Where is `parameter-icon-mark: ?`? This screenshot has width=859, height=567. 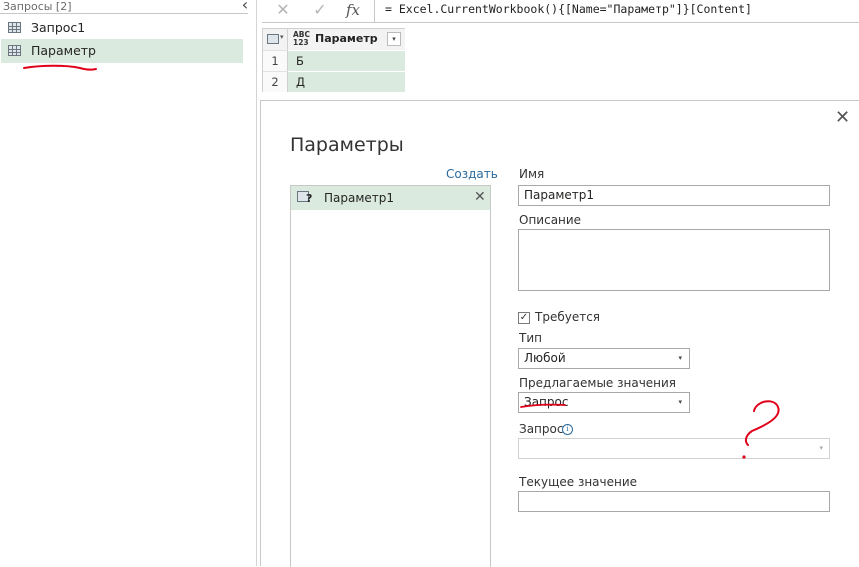
parameter-icon-mark: ? is located at coordinates (309, 198).